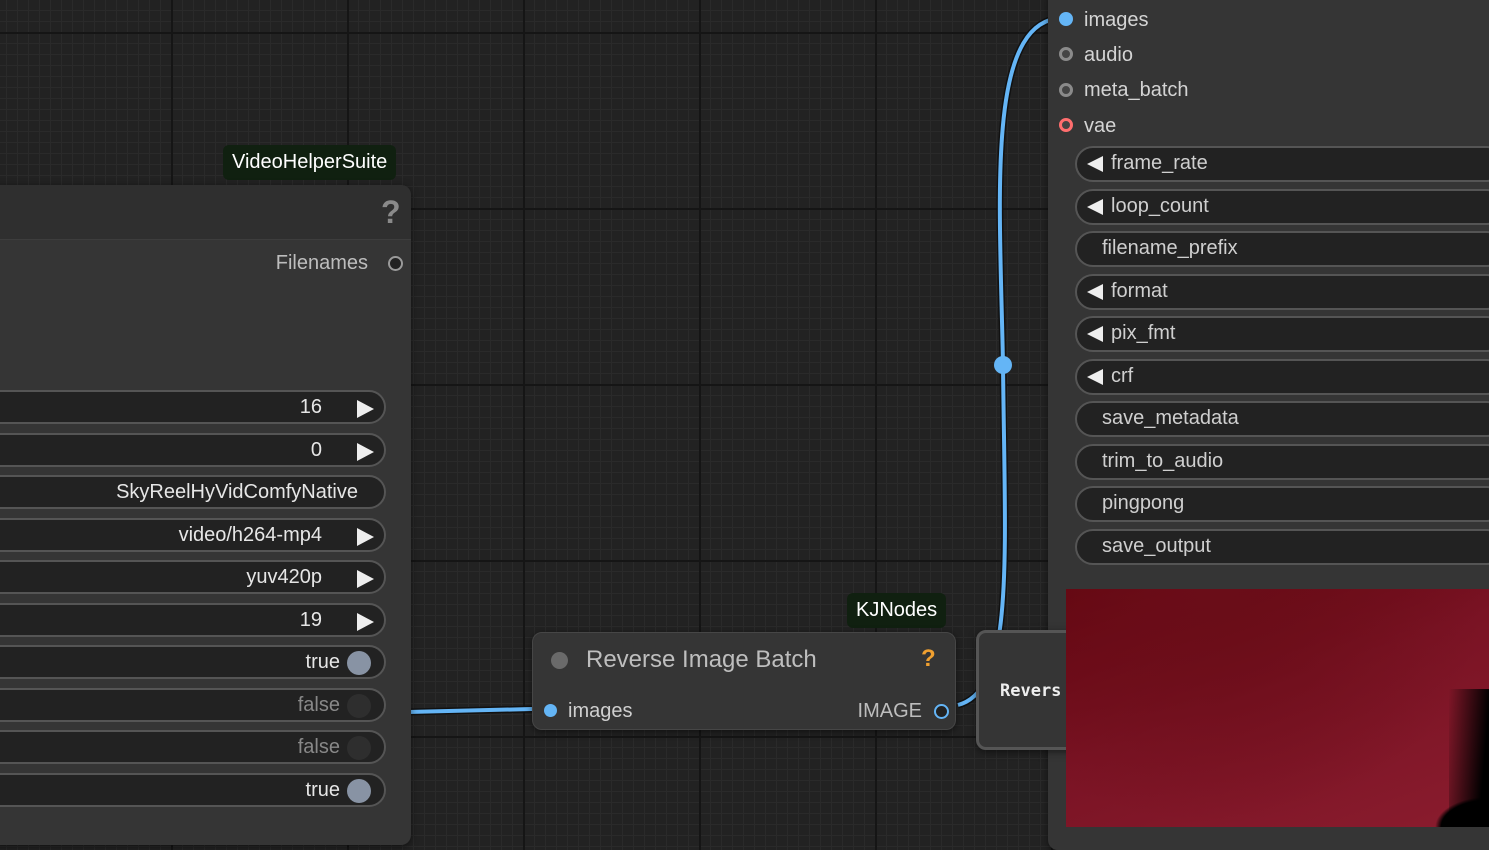  What do you see at coordinates (1156, 546) in the screenshot?
I see `widget-label: save_output` at bounding box center [1156, 546].